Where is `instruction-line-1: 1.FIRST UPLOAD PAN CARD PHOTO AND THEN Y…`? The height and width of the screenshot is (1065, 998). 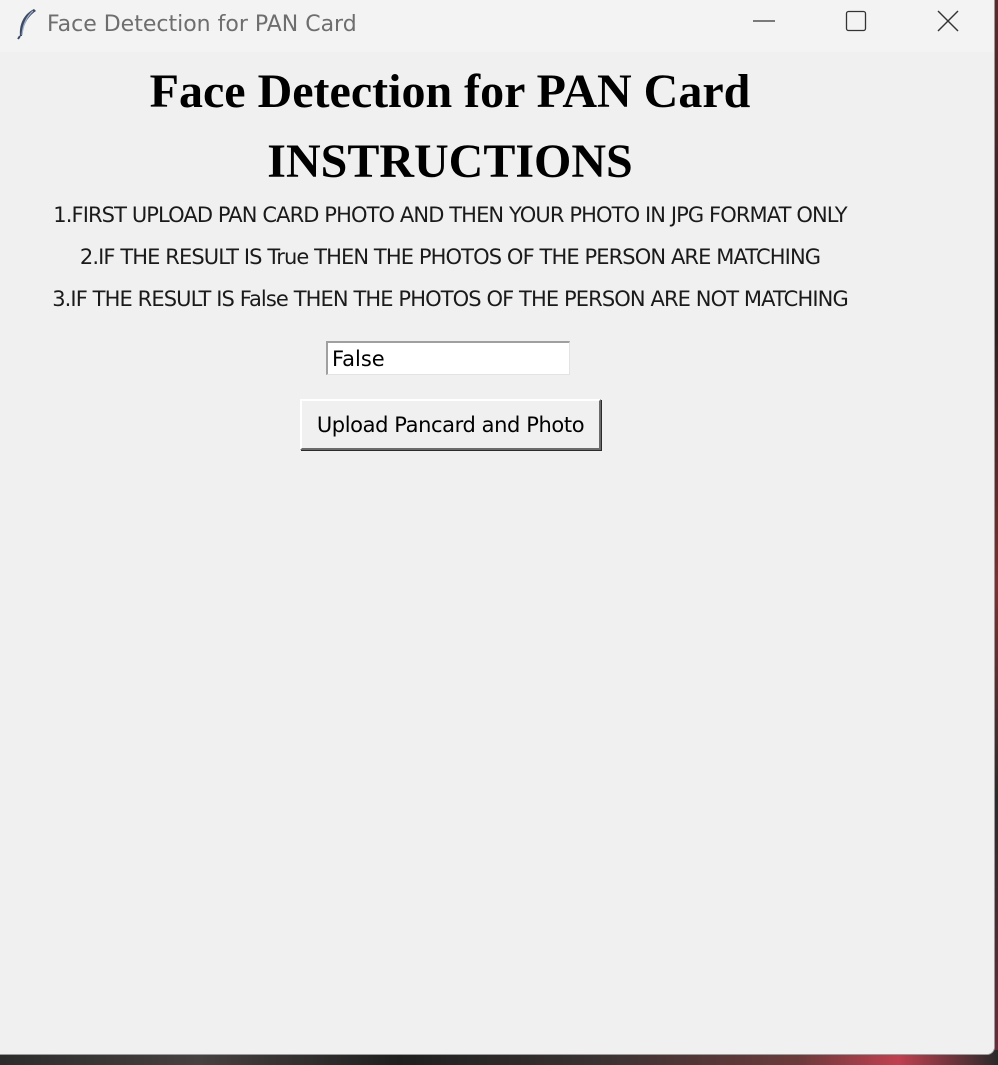
instruction-line-1: 1.FIRST UPLOAD PAN CARD PHOTO AND THEN Y… is located at coordinates (450, 215).